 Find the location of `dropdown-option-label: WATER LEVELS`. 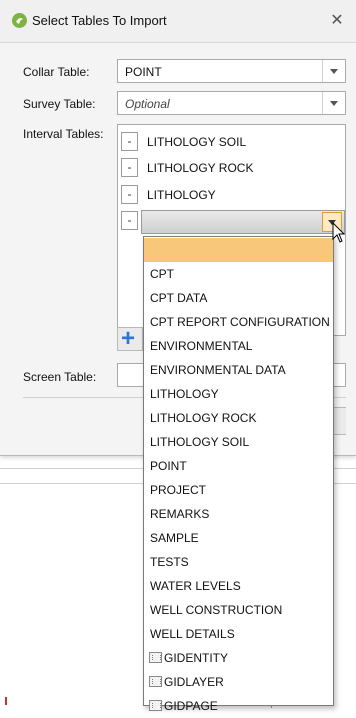

dropdown-option-label: WATER LEVELS is located at coordinates (195, 586).